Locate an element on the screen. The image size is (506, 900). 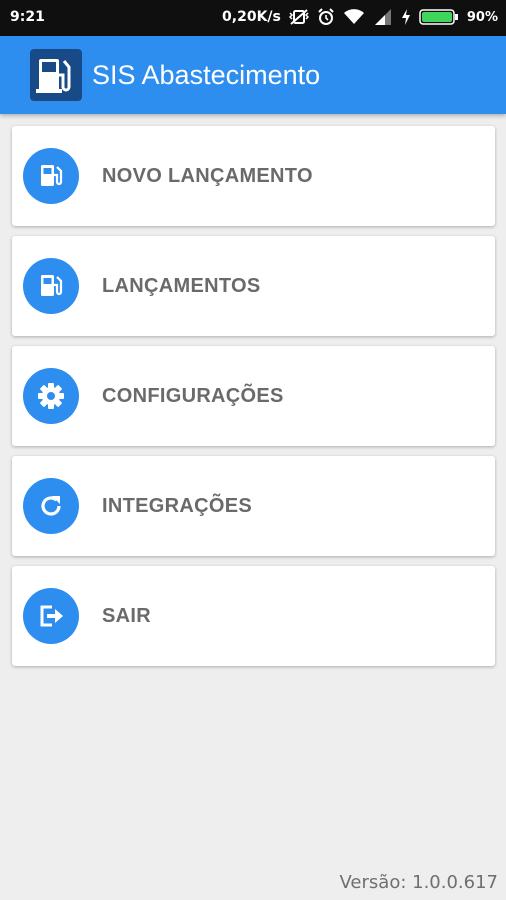
app-title: SIS Abastecimento is located at coordinates (206, 75).